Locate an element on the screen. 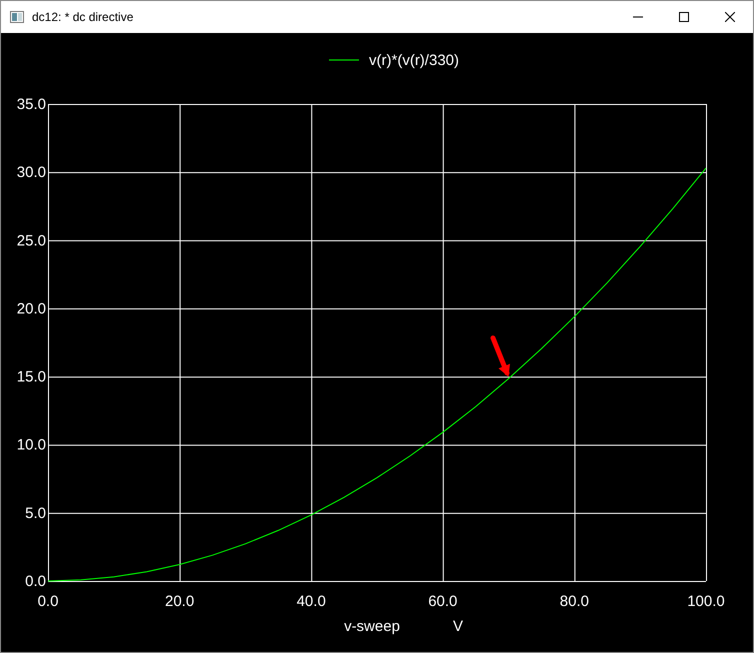 Image resolution: width=754 pixels, height=653 pixels. x-axis-label: v-sweep is located at coordinates (372, 626).